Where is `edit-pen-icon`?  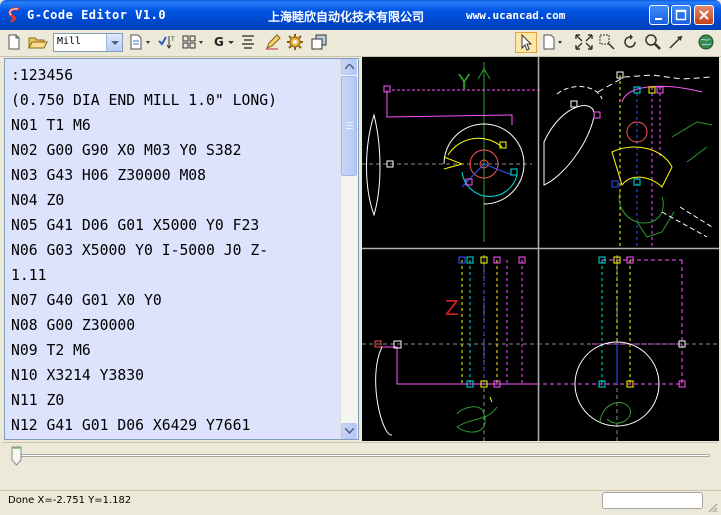
edit-pen-icon is located at coordinates (273, 43).